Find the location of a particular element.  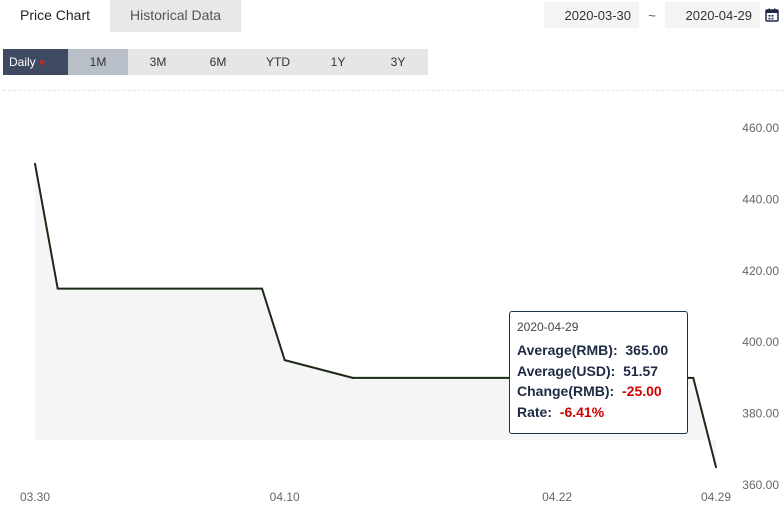

tooltip-change-value: -25.00 is located at coordinates (642, 391).